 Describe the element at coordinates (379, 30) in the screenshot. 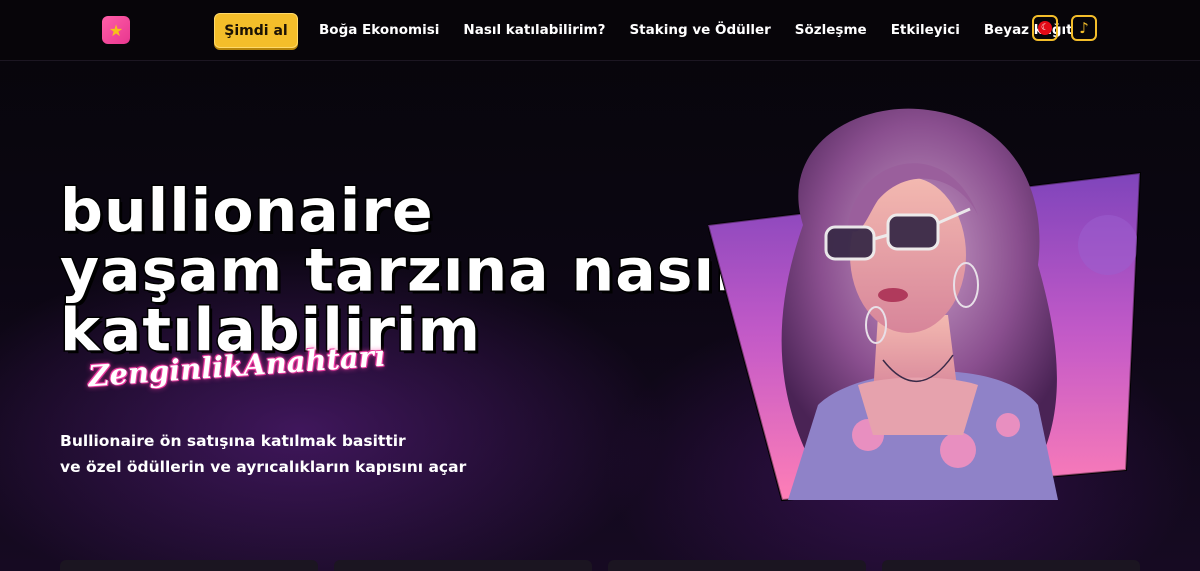

I see `nav-bull-economy: Boğa Ekonomisi` at that location.